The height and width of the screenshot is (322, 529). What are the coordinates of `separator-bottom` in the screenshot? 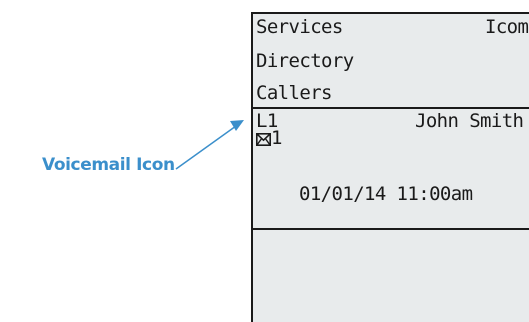 It's located at (391, 229).